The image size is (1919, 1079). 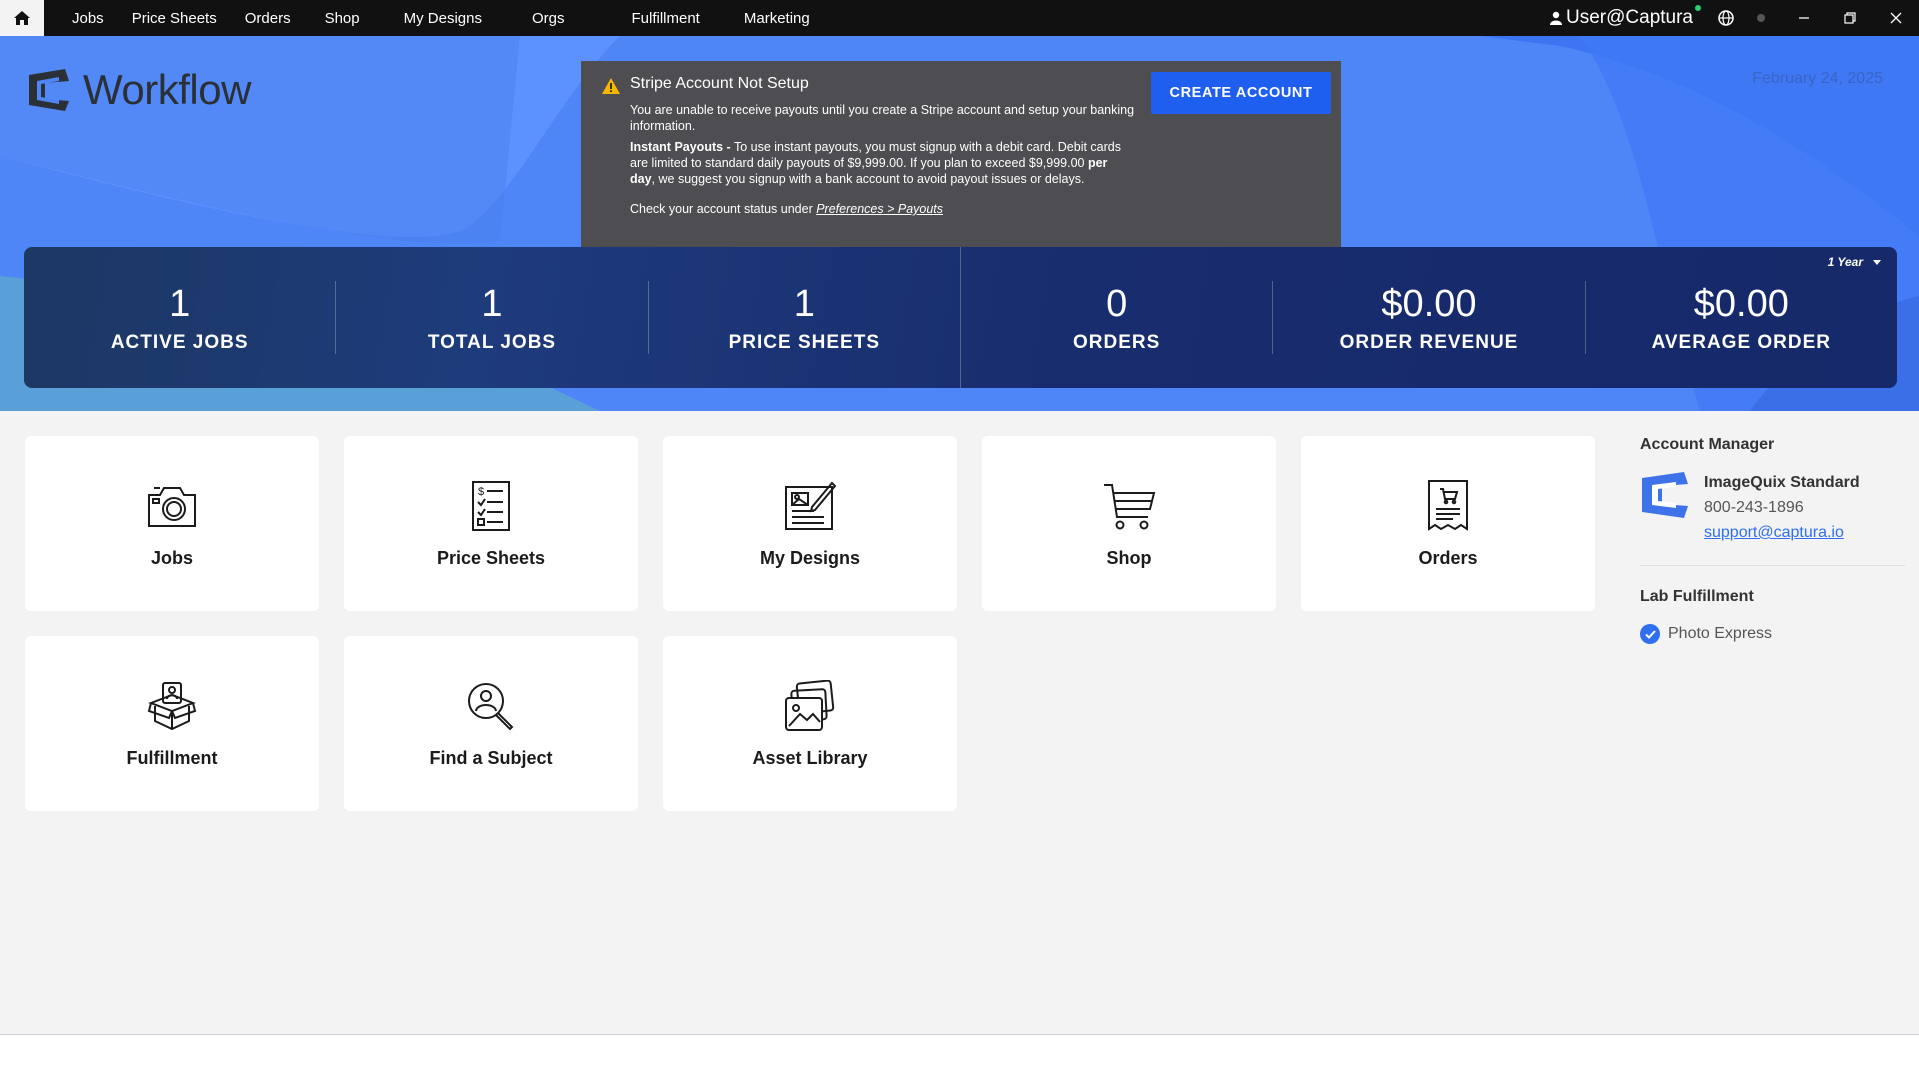 What do you see at coordinates (1650, 634) in the screenshot?
I see `check-circle-icon` at bounding box center [1650, 634].